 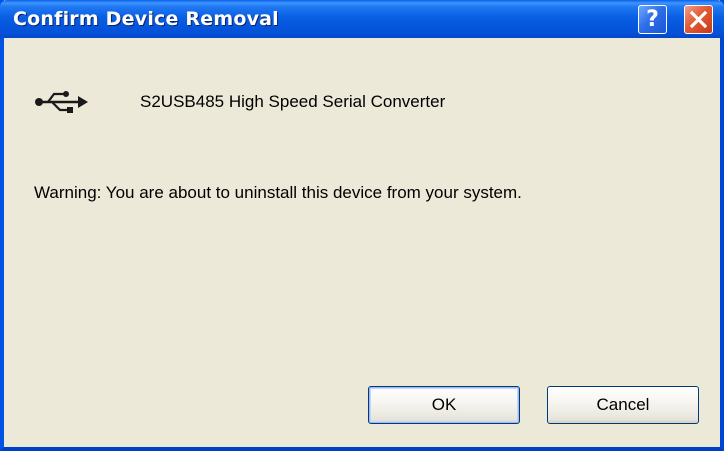 I want to click on title-bar: Confirm Device Removal ?, so click(x=362, y=19).